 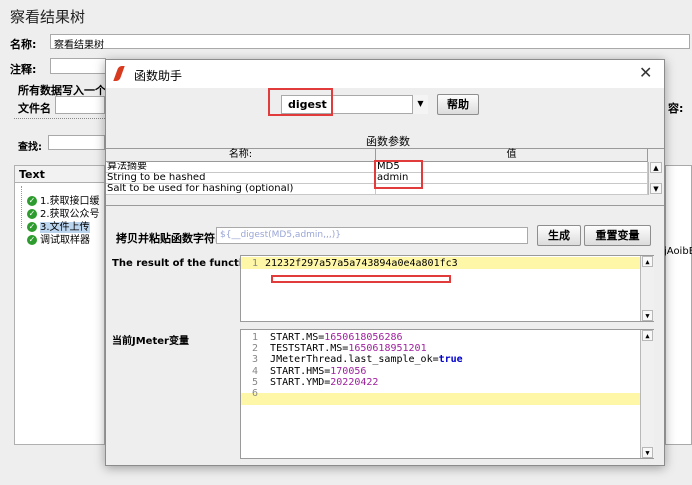 What do you see at coordinates (309, 349) in the screenshot?
I see `var-key: TESTSTART.MS=` at bounding box center [309, 349].